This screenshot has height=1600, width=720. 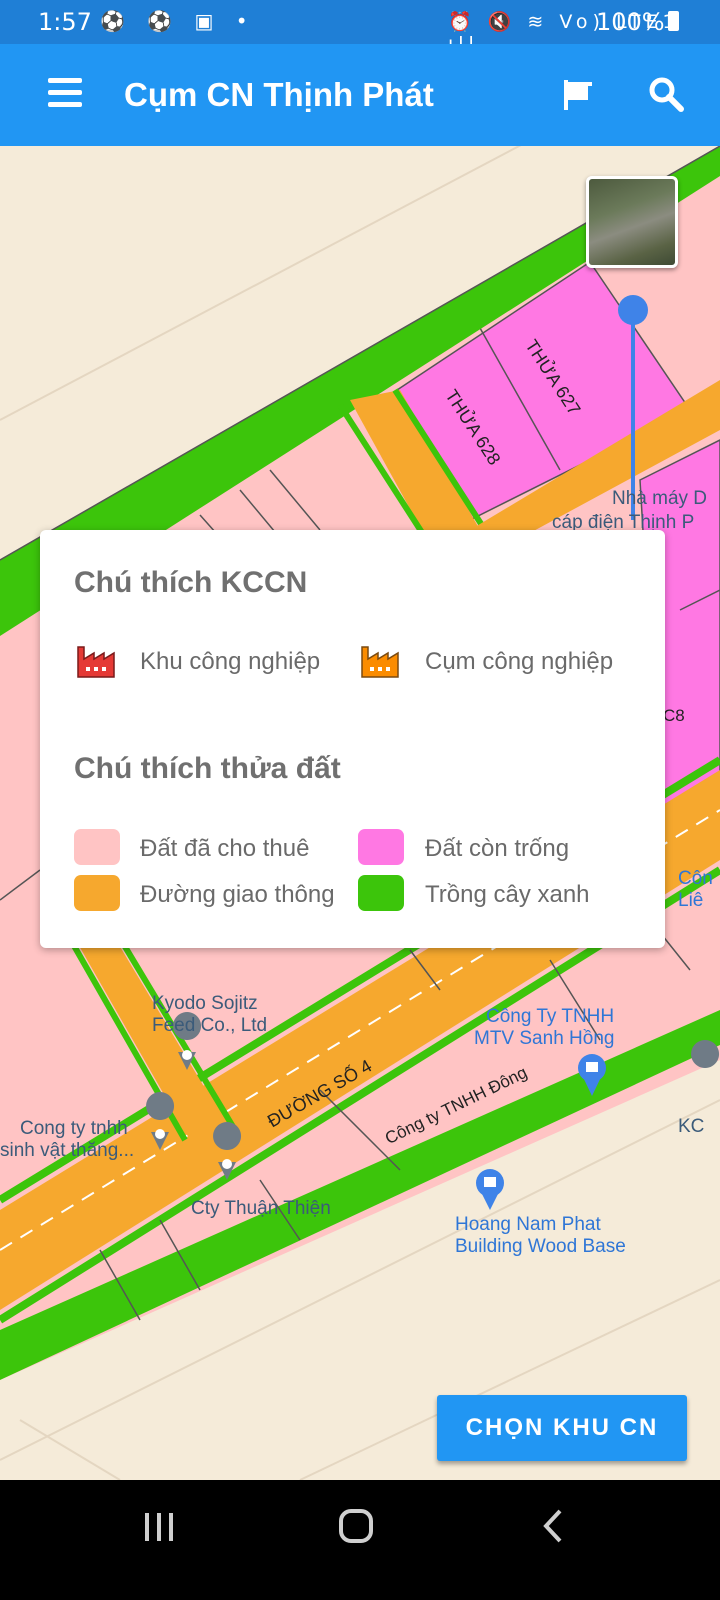 I want to click on place-label: Liê, so click(x=691, y=900).